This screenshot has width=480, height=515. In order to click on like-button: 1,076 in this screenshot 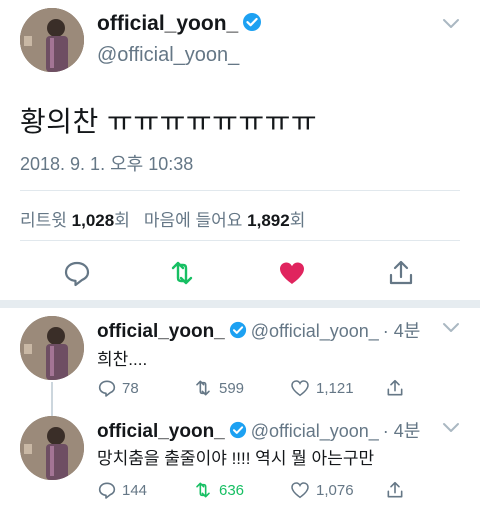, I will do `click(321, 490)`.